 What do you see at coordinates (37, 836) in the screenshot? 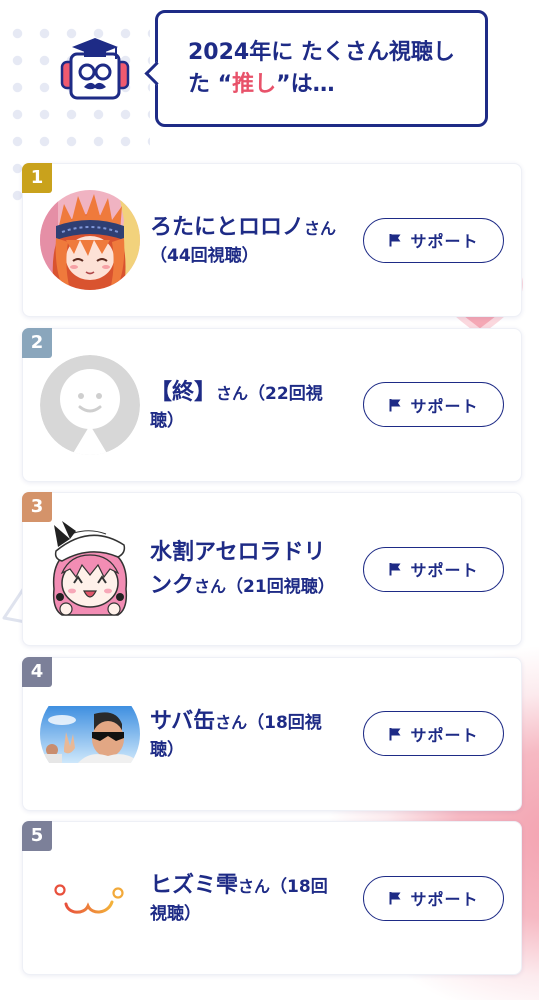
I see `rank-badge: 5` at bounding box center [37, 836].